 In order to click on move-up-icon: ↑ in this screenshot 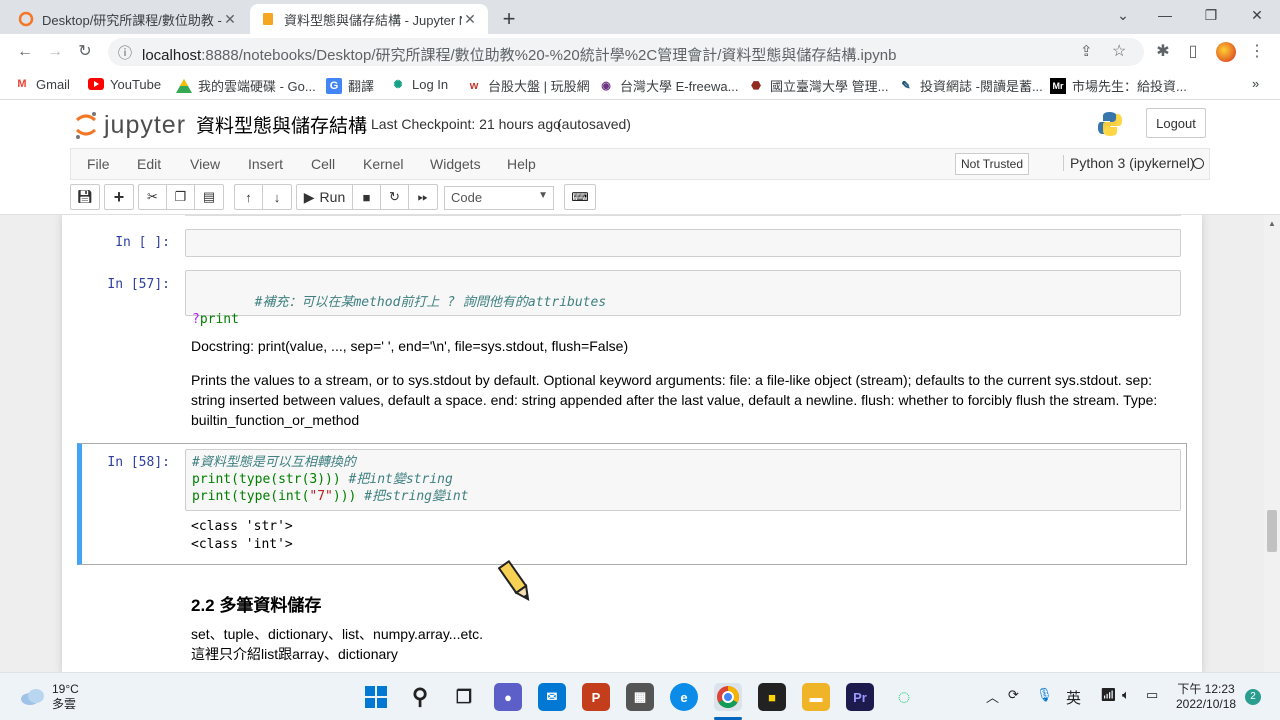, I will do `click(249, 197)`.